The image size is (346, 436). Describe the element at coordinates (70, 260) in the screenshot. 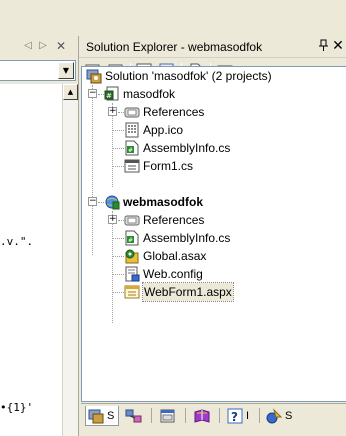

I see `vertical-scrollbar: ▲` at that location.